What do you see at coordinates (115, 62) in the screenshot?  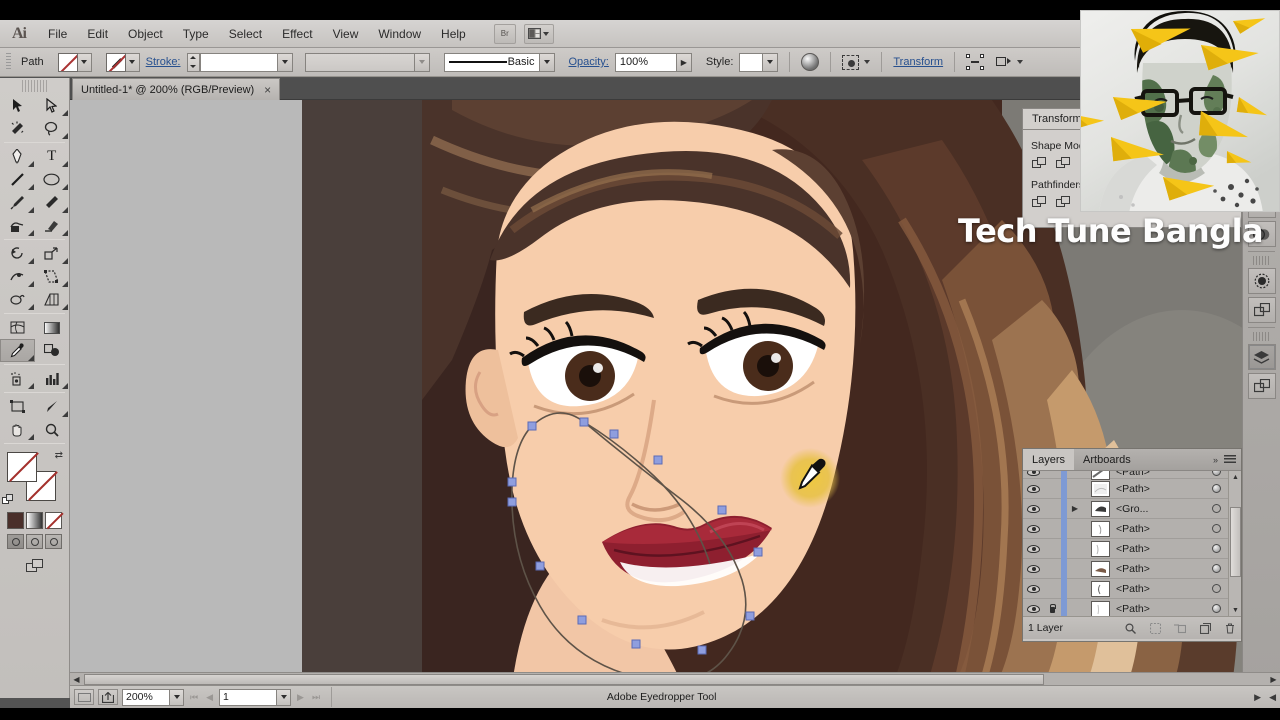 I see `stroke-swatch` at bounding box center [115, 62].